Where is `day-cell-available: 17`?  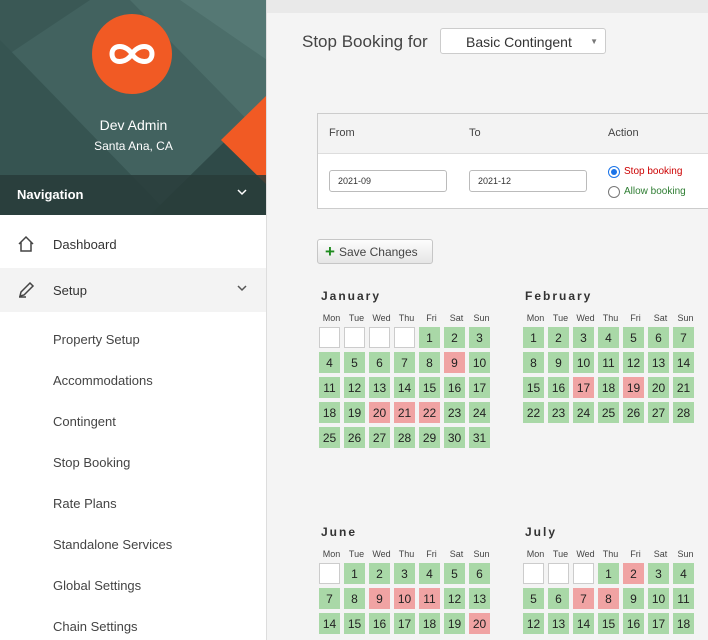
day-cell-available: 17 is located at coordinates (404, 623).